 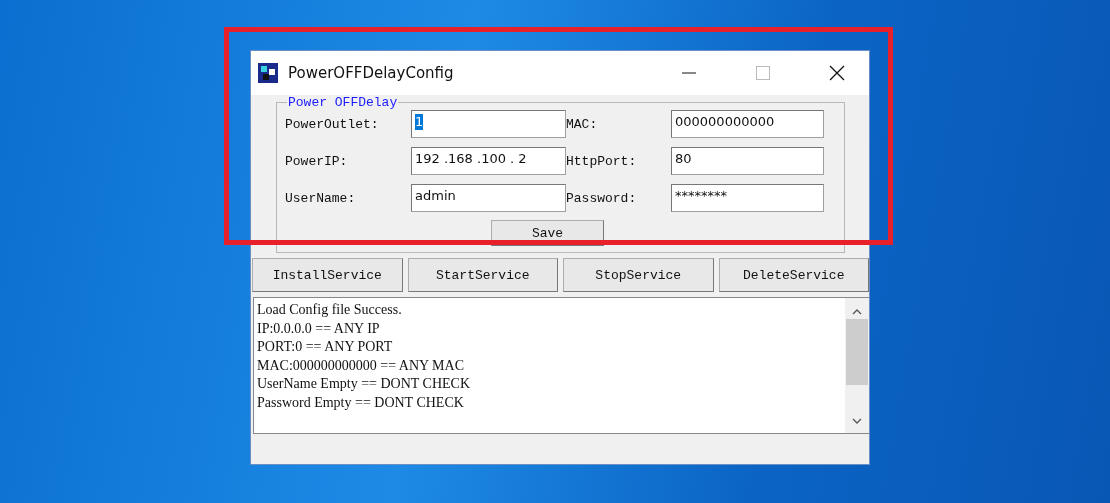 What do you see at coordinates (638, 275) in the screenshot?
I see `service-button: StopService` at bounding box center [638, 275].